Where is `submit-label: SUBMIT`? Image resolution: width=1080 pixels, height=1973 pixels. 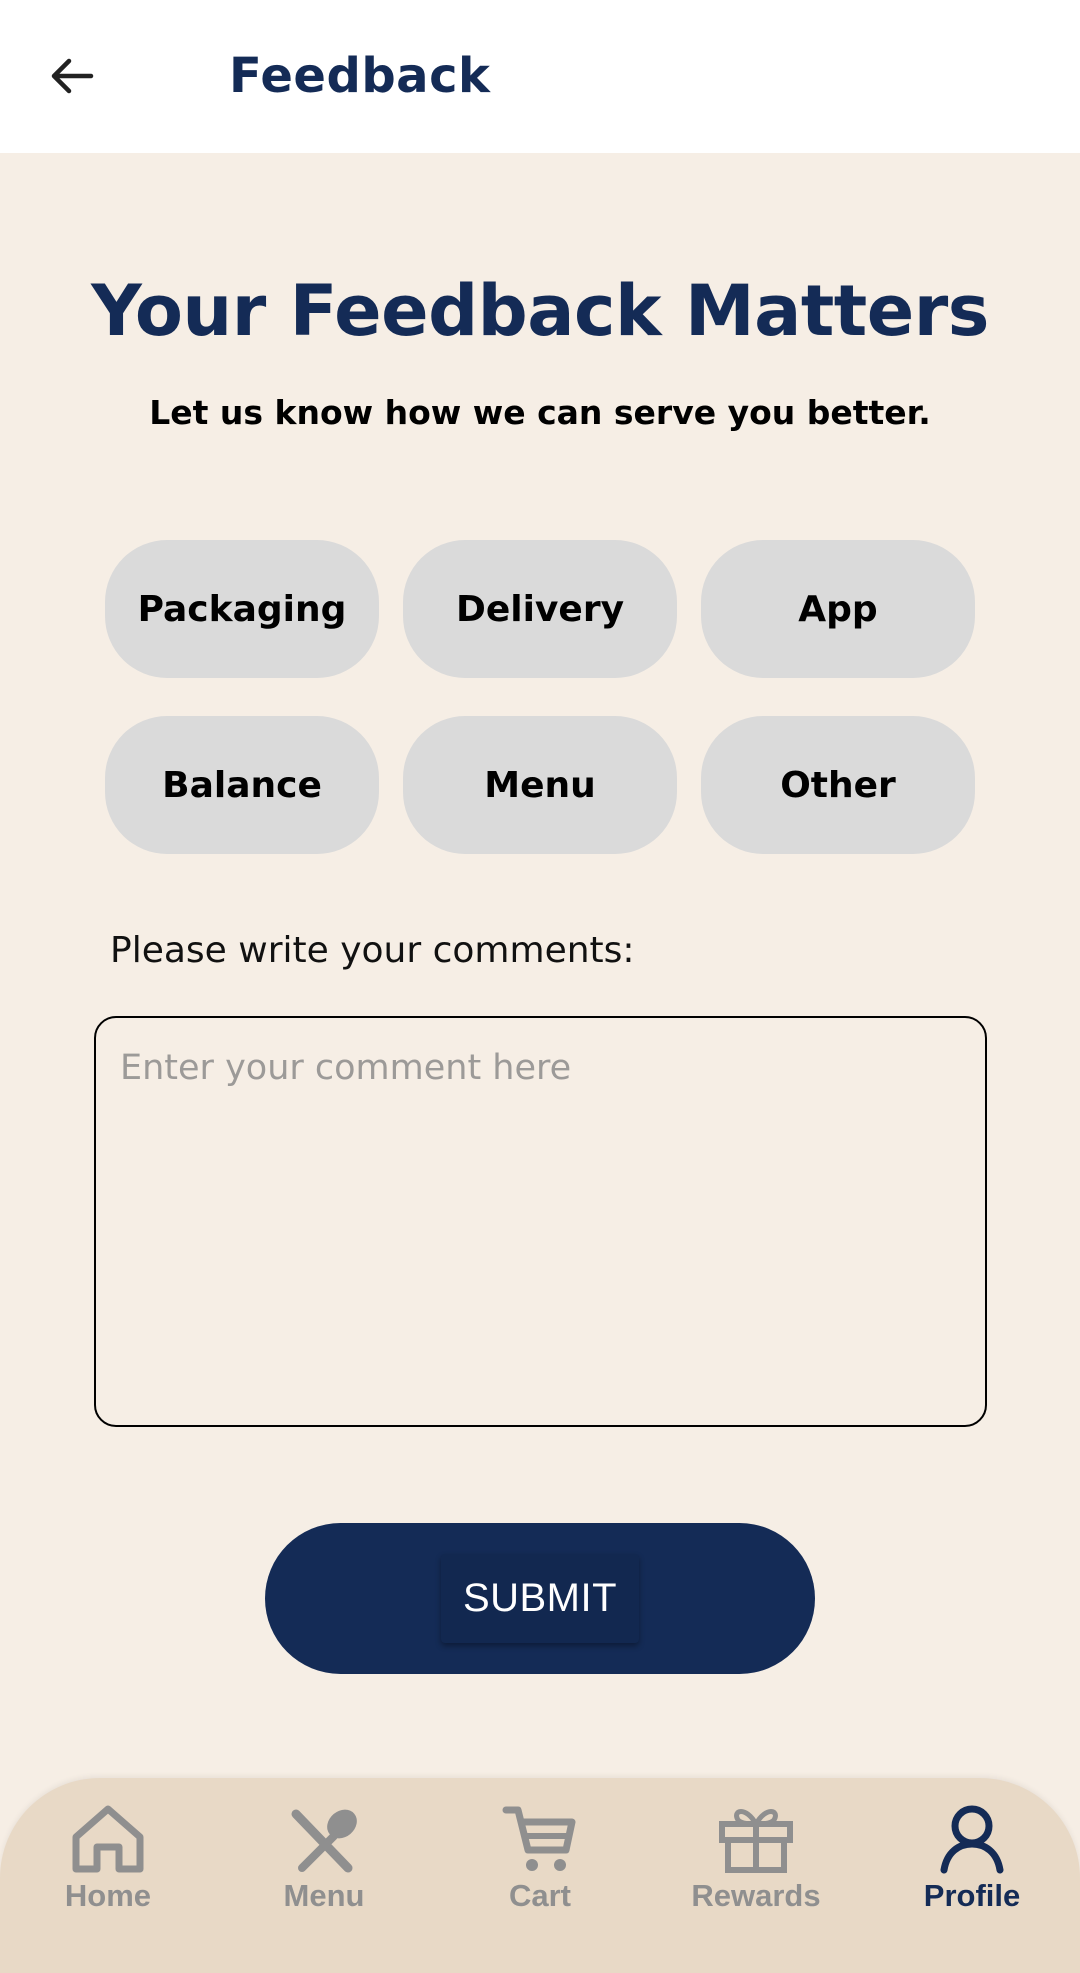 submit-label: SUBMIT is located at coordinates (540, 1598).